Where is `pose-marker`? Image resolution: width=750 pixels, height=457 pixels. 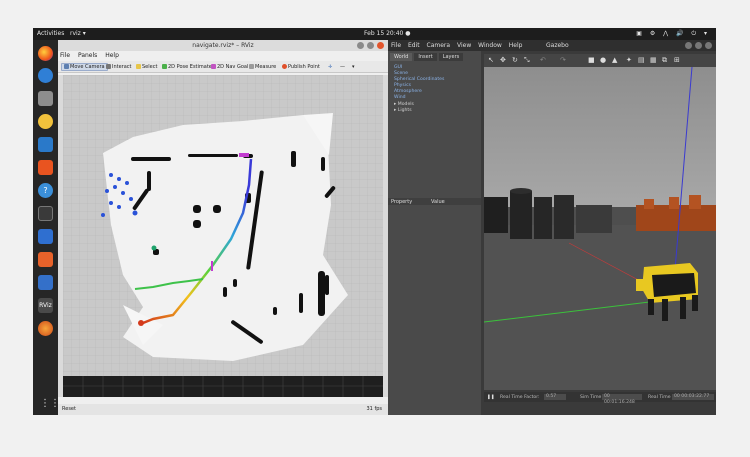
pose-marker is located at coordinates (212, 266).